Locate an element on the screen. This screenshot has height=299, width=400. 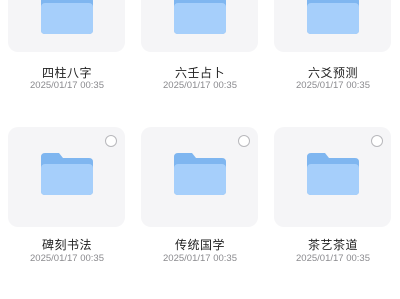
folder-tile-chuantong-guoxue is located at coordinates (199, 177).